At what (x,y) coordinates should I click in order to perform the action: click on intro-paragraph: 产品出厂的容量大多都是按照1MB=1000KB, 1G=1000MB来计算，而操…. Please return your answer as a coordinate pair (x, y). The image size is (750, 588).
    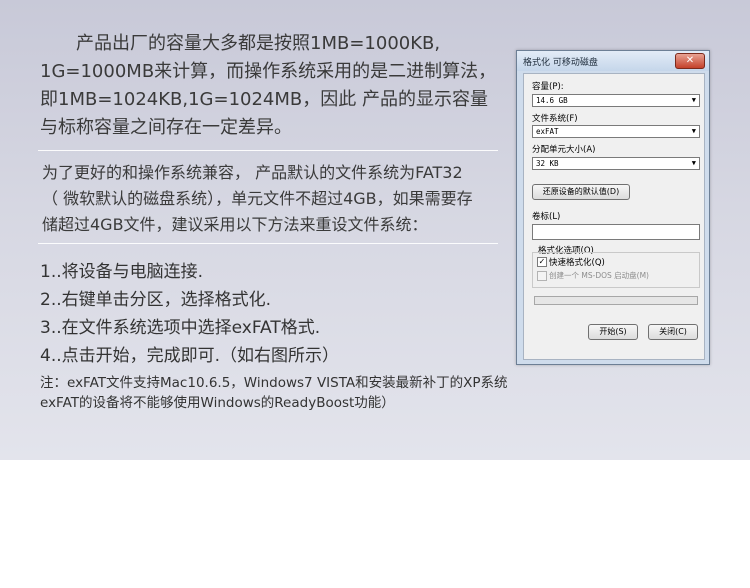
    Looking at the image, I should click on (270, 86).